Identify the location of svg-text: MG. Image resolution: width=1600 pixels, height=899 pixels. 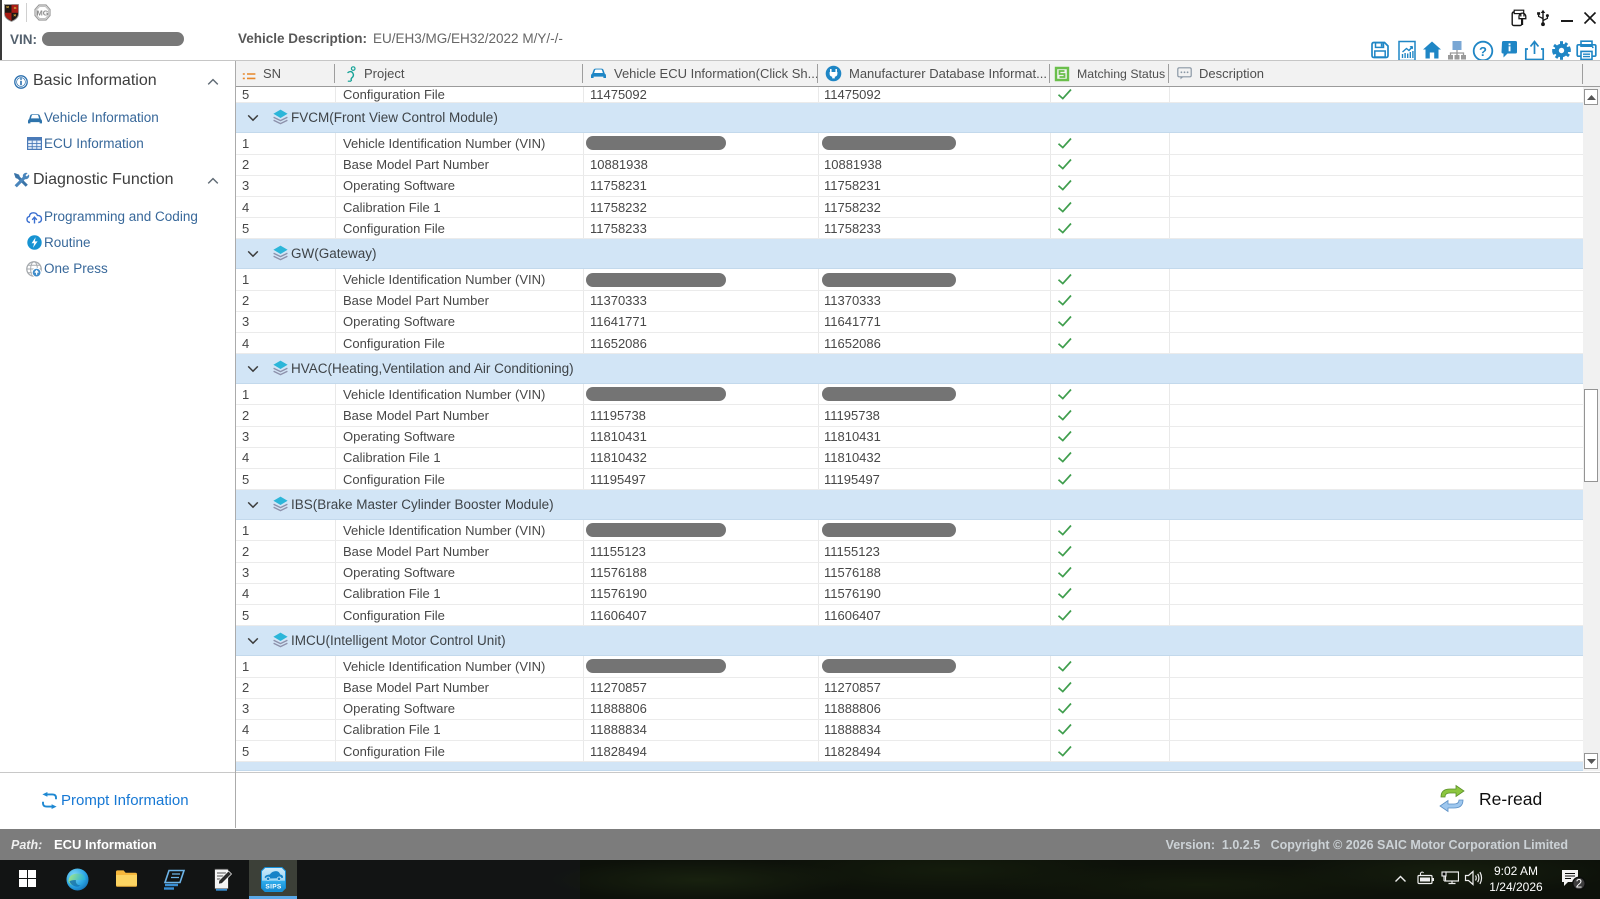
(42, 12).